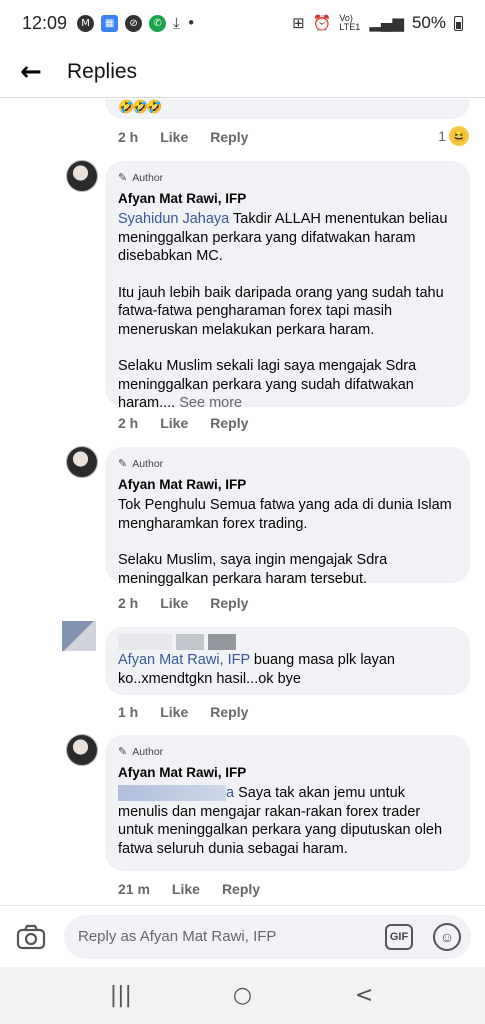  I want to click on status-time: 12:09, so click(45, 22).